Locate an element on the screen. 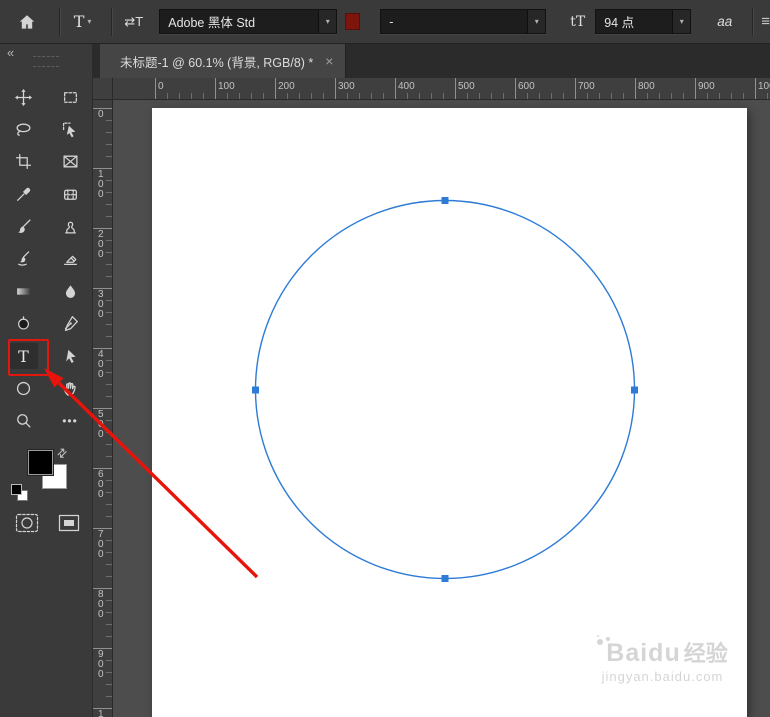 This screenshot has height=717, width=770. eyedropper-icon is located at coordinates (24, 194).